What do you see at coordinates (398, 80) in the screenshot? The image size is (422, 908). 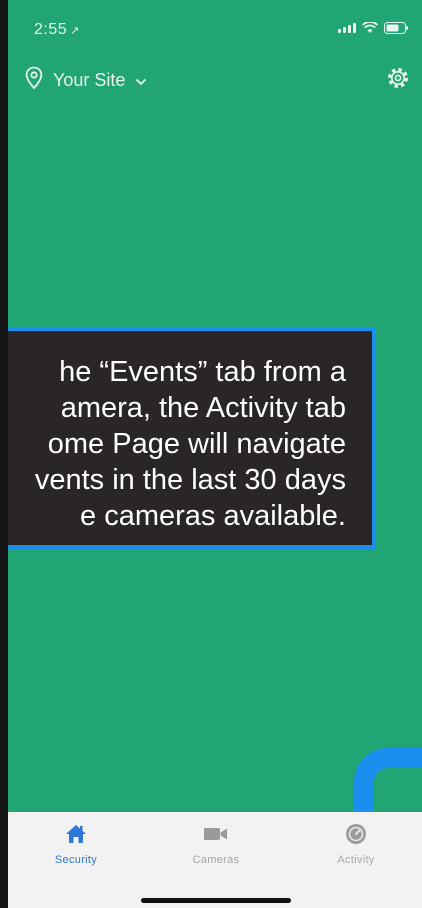 I see `settings-gear-icon` at bounding box center [398, 80].